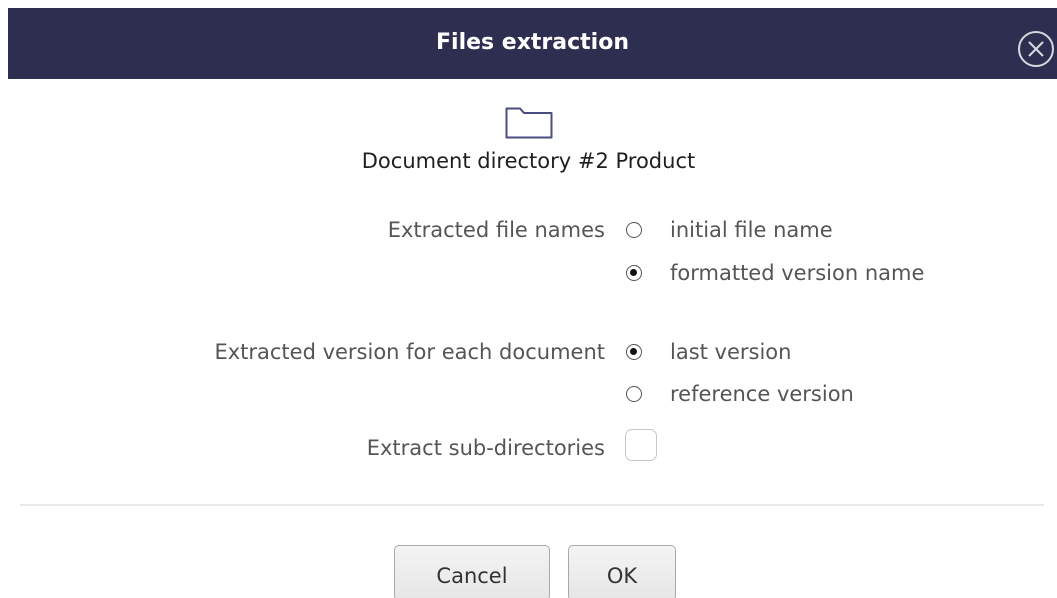 The height and width of the screenshot is (598, 1057). What do you see at coordinates (529, 123) in the screenshot?
I see `folder-icon` at bounding box center [529, 123].